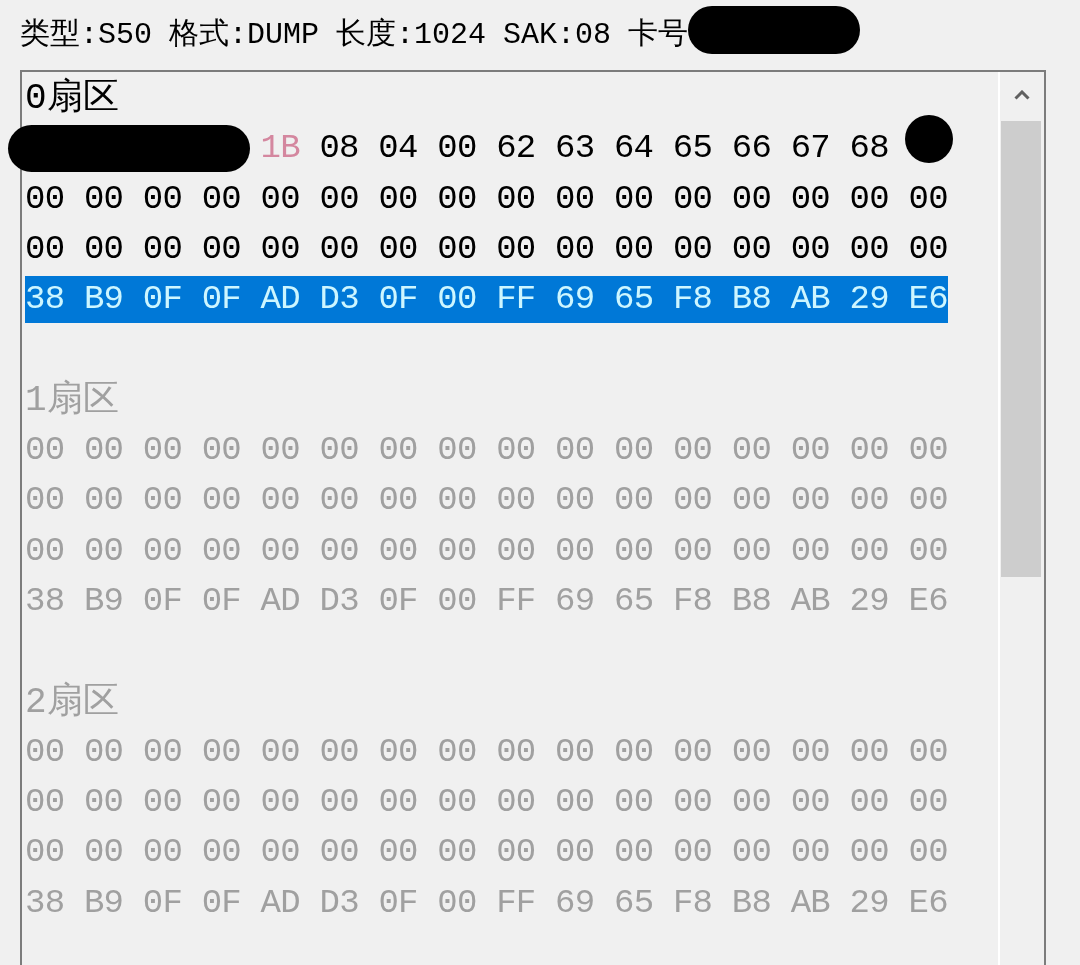  What do you see at coordinates (86, 35) in the screenshot?
I see `info-label: 类型:S50` at bounding box center [86, 35].